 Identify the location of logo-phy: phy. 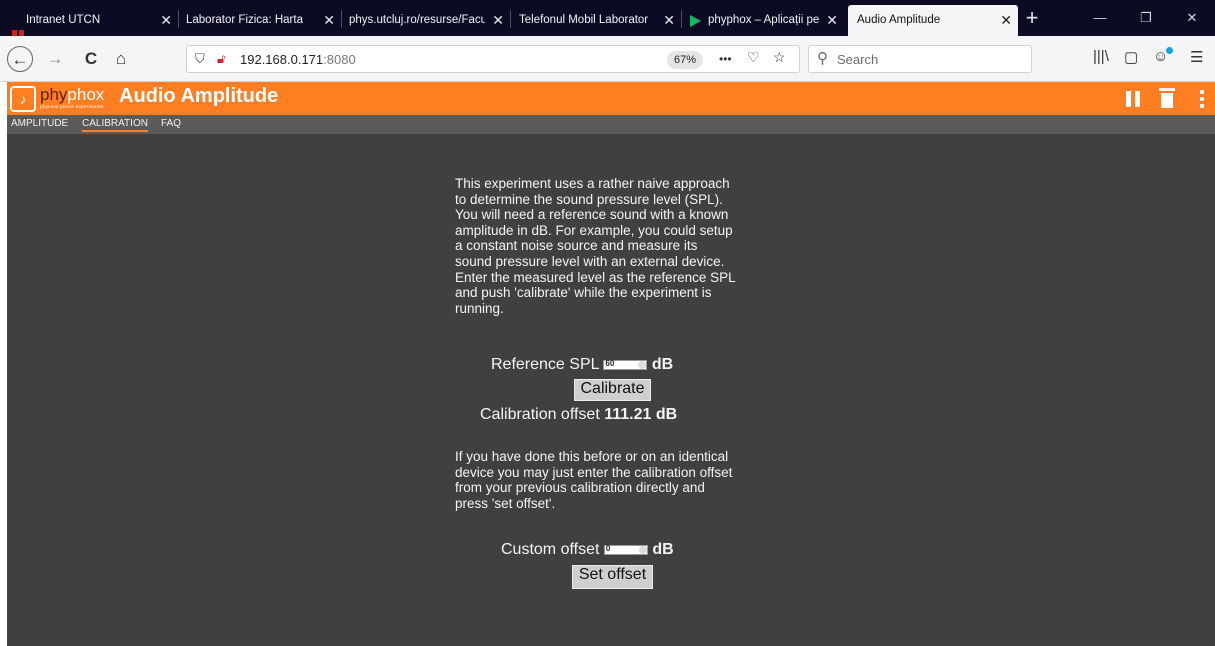
(54, 94).